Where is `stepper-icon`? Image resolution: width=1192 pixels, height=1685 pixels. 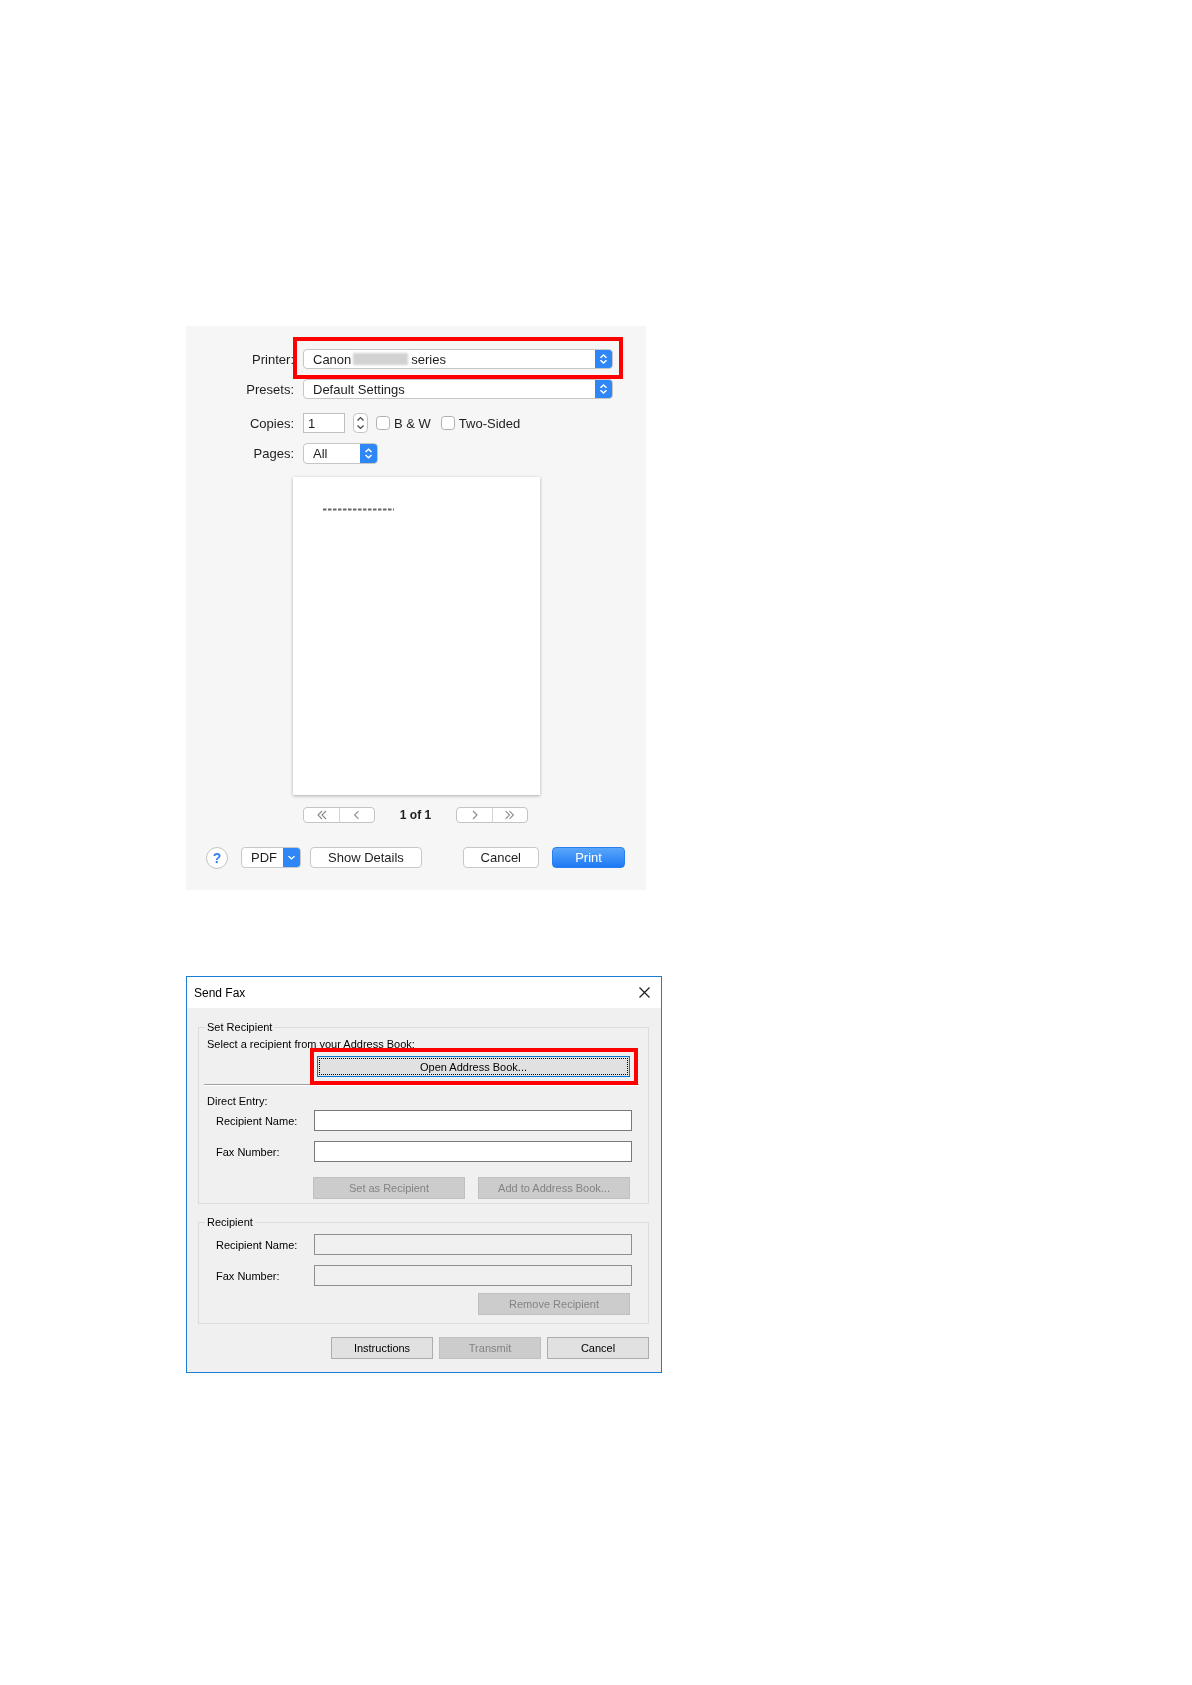 stepper-icon is located at coordinates (360, 423).